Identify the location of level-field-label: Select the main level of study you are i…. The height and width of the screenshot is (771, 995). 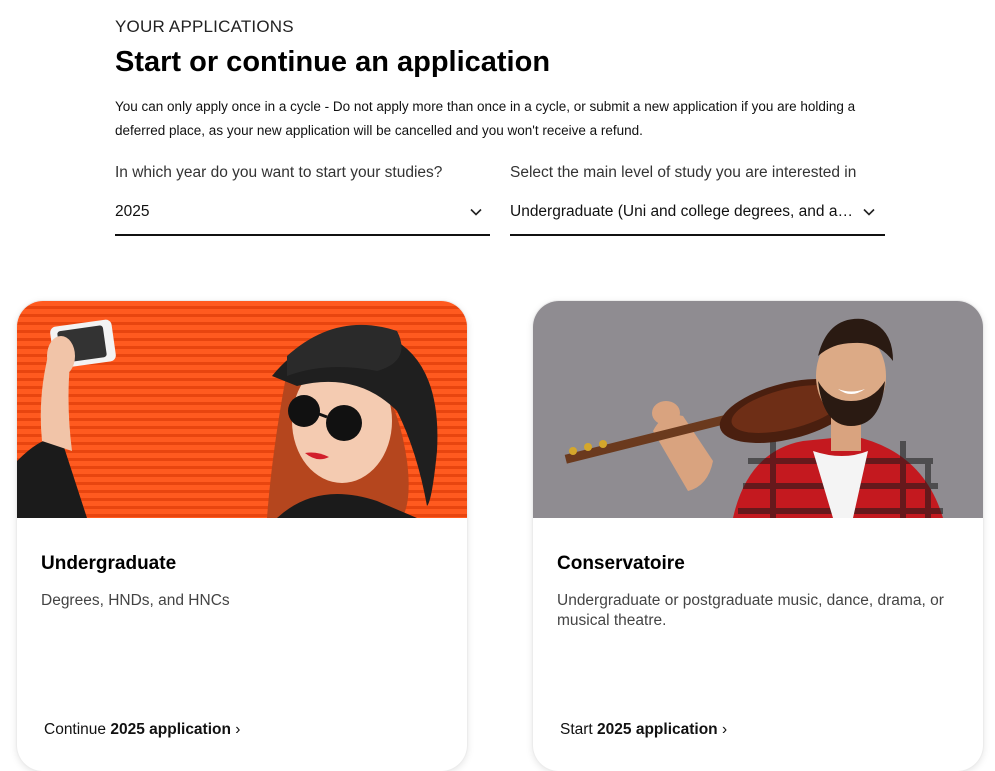
(683, 172).